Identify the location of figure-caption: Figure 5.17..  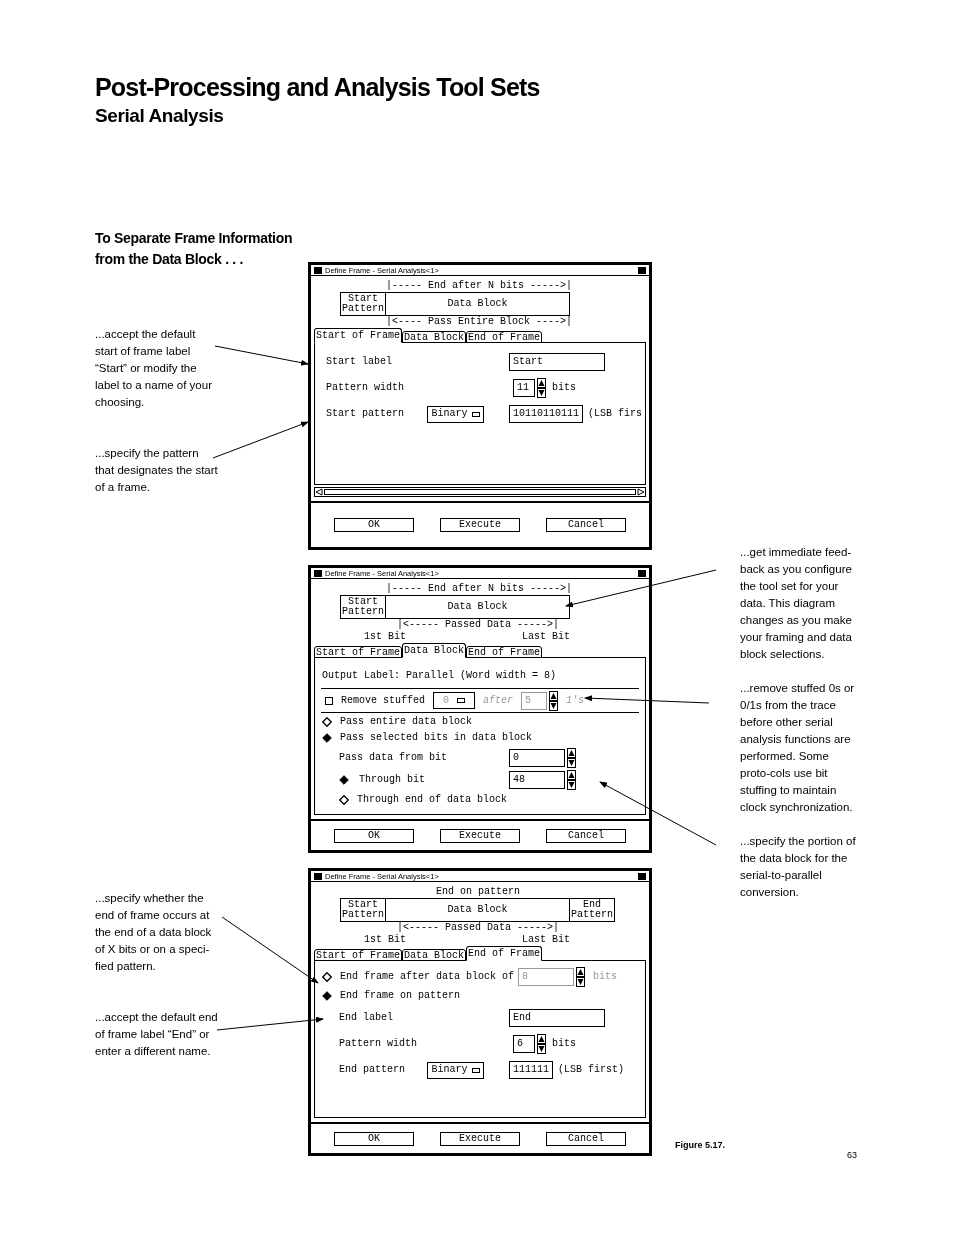
(700, 1145).